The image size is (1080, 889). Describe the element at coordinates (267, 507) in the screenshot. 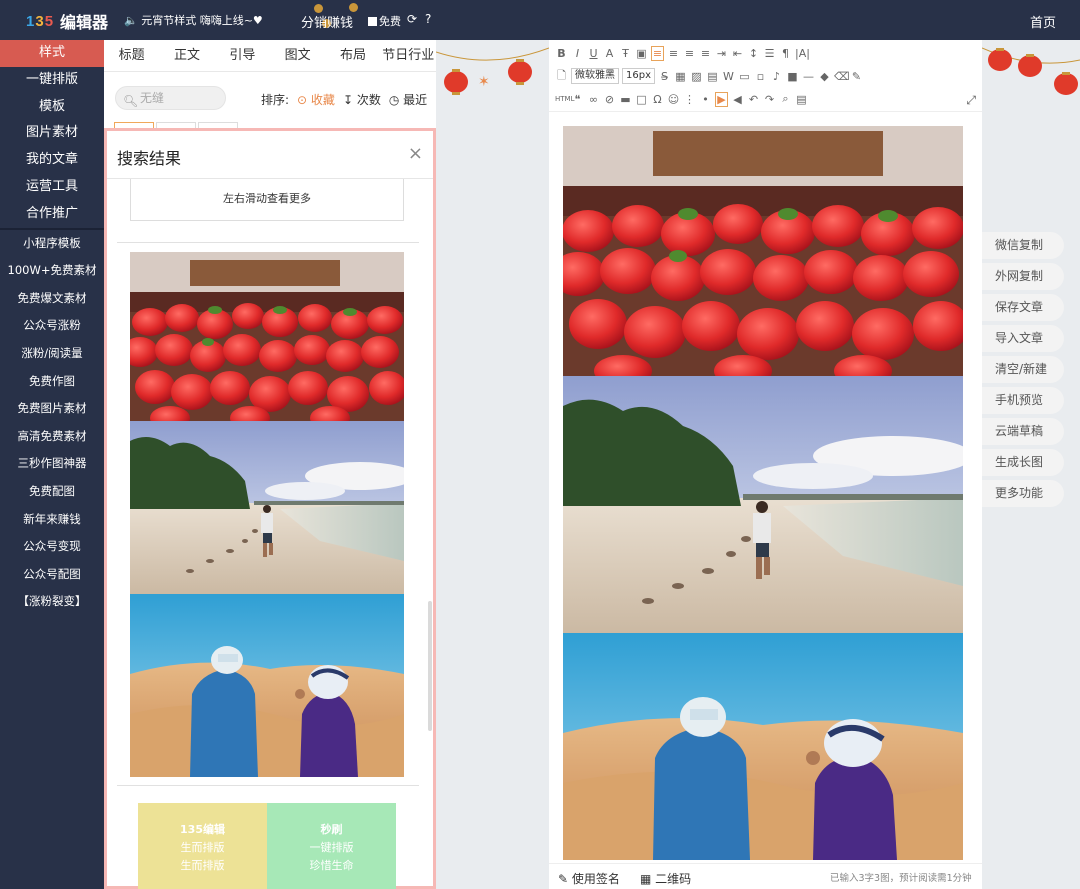

I see `beach-image-thumb` at that location.